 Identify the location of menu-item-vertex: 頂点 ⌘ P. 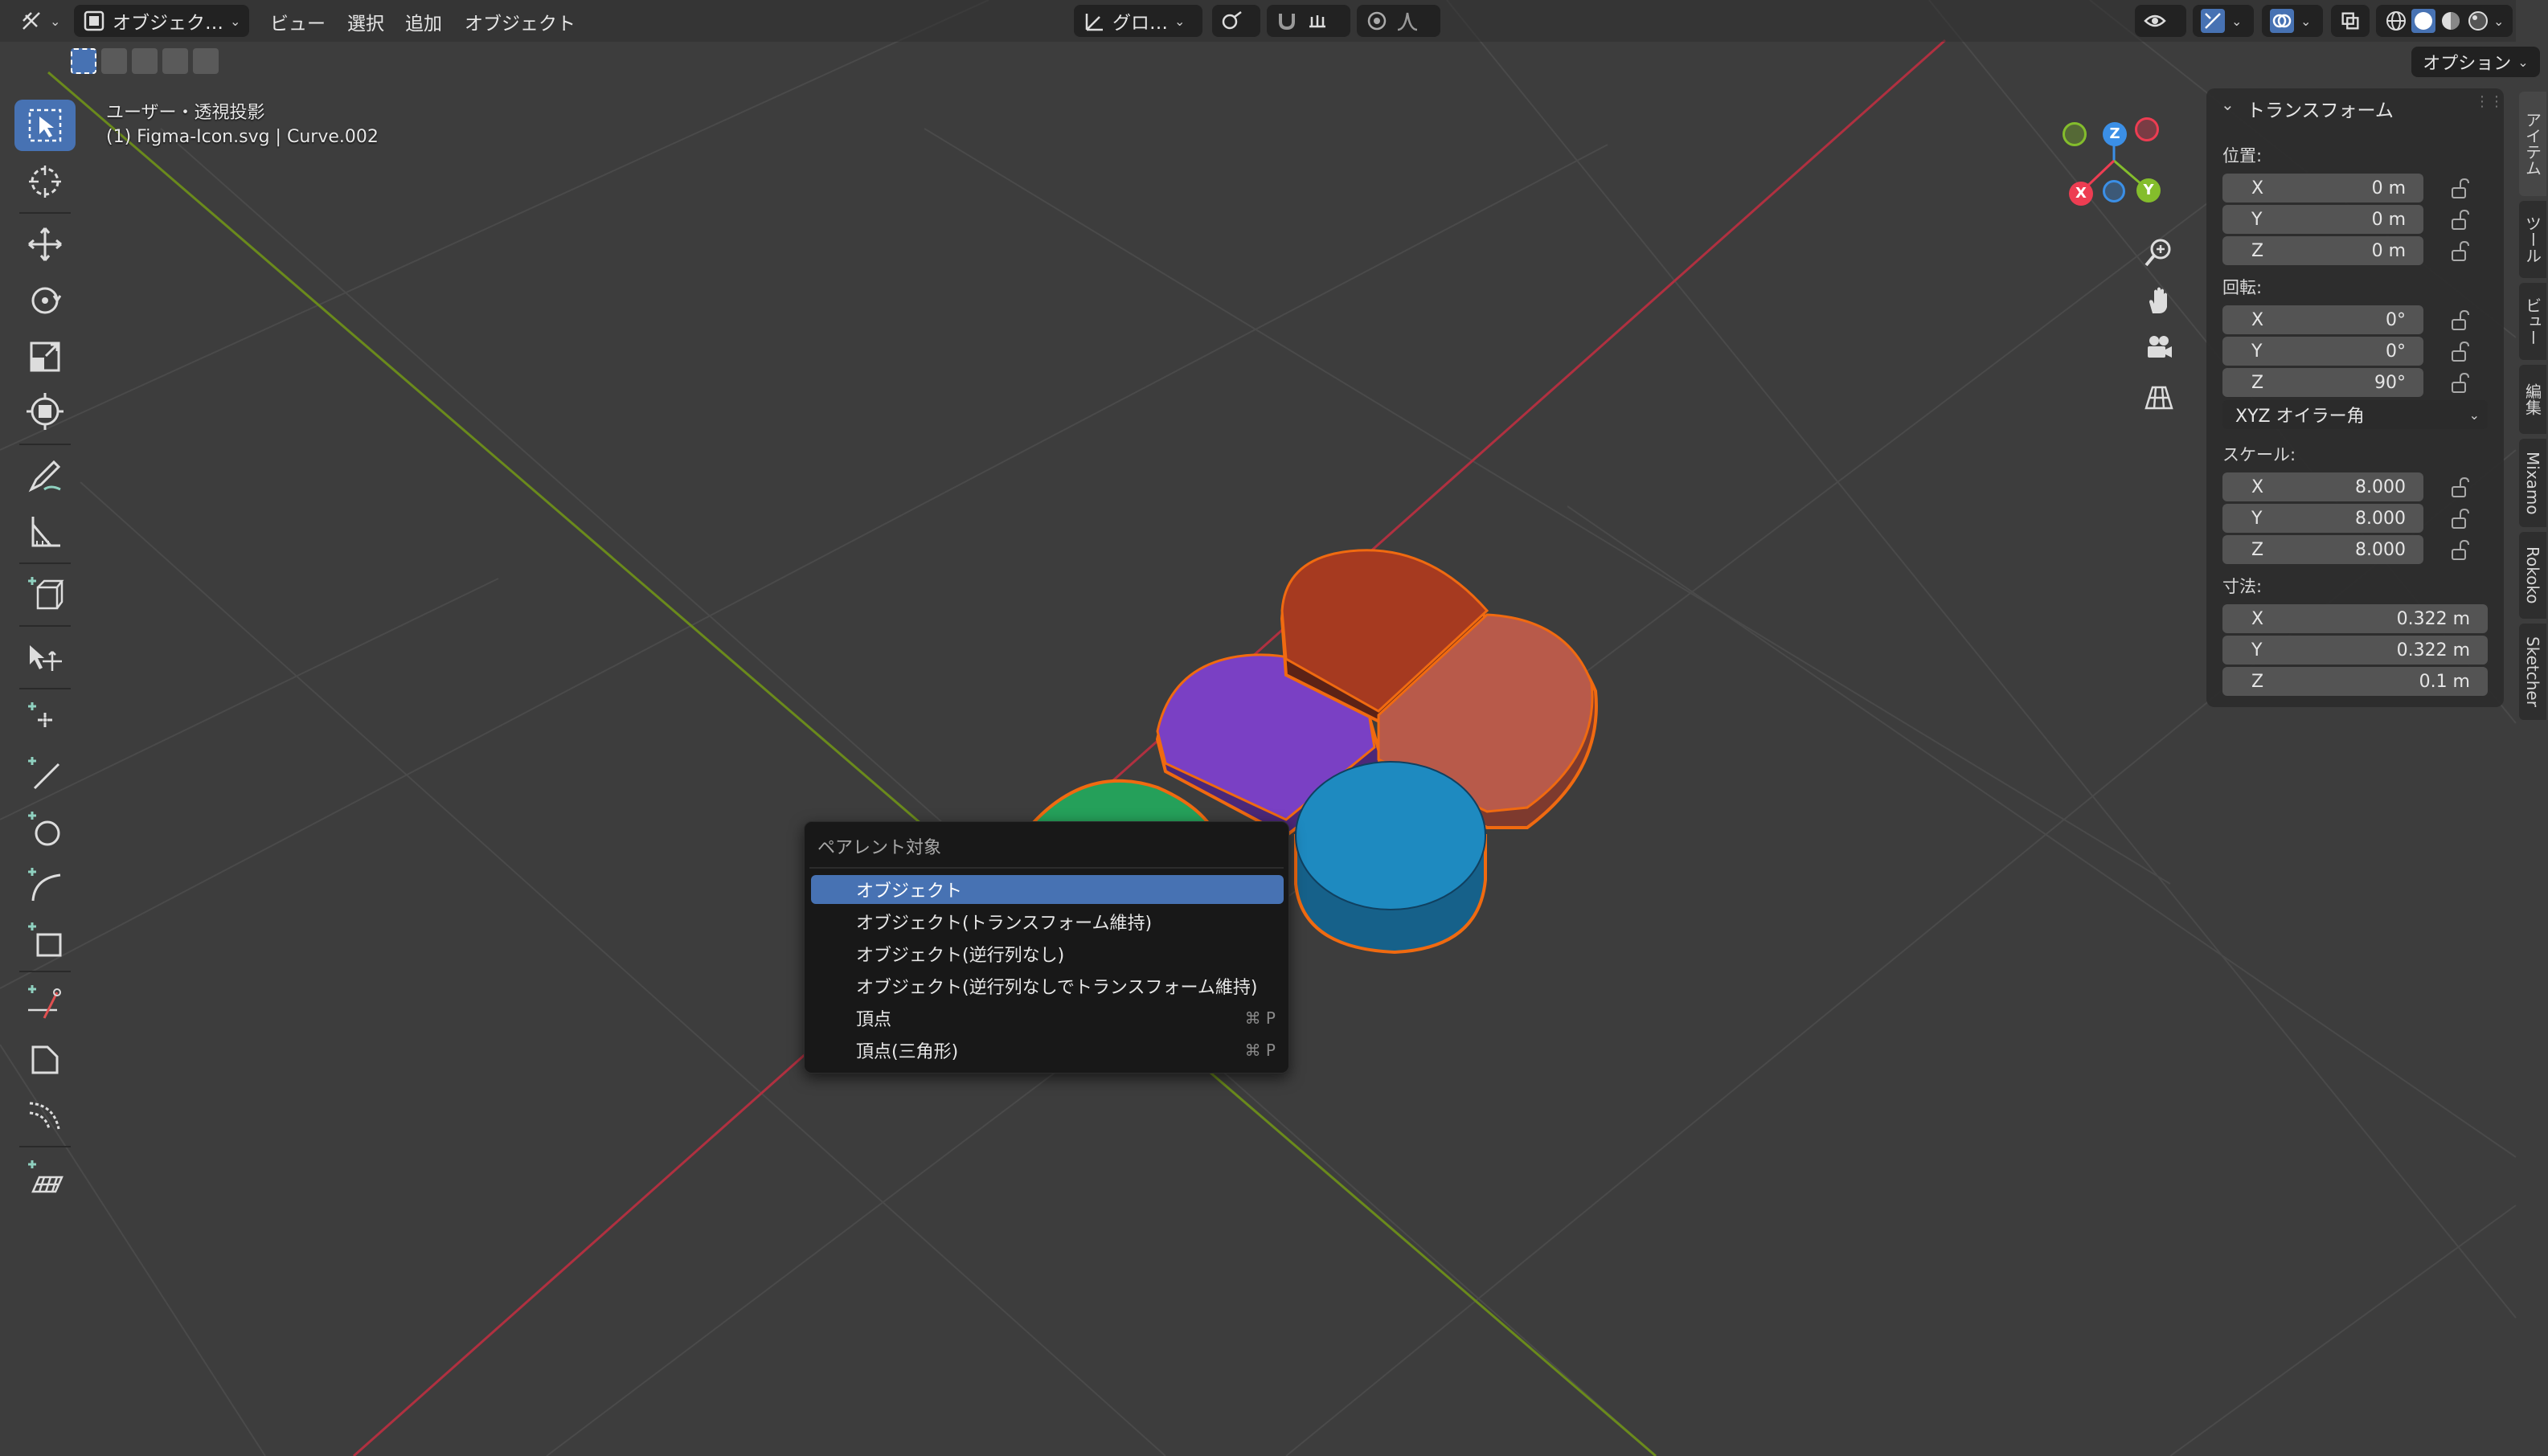
(1047, 1018).